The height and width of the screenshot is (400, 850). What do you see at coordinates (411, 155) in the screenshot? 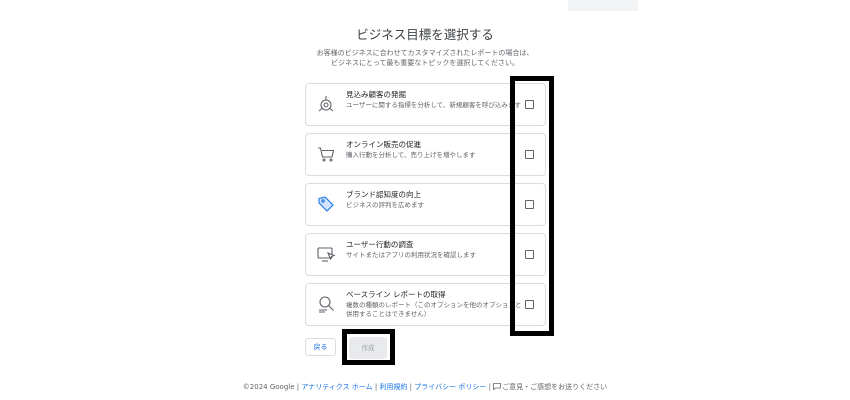
I see `objective-description: 購入行動を分析して、売り上げを増やします` at bounding box center [411, 155].